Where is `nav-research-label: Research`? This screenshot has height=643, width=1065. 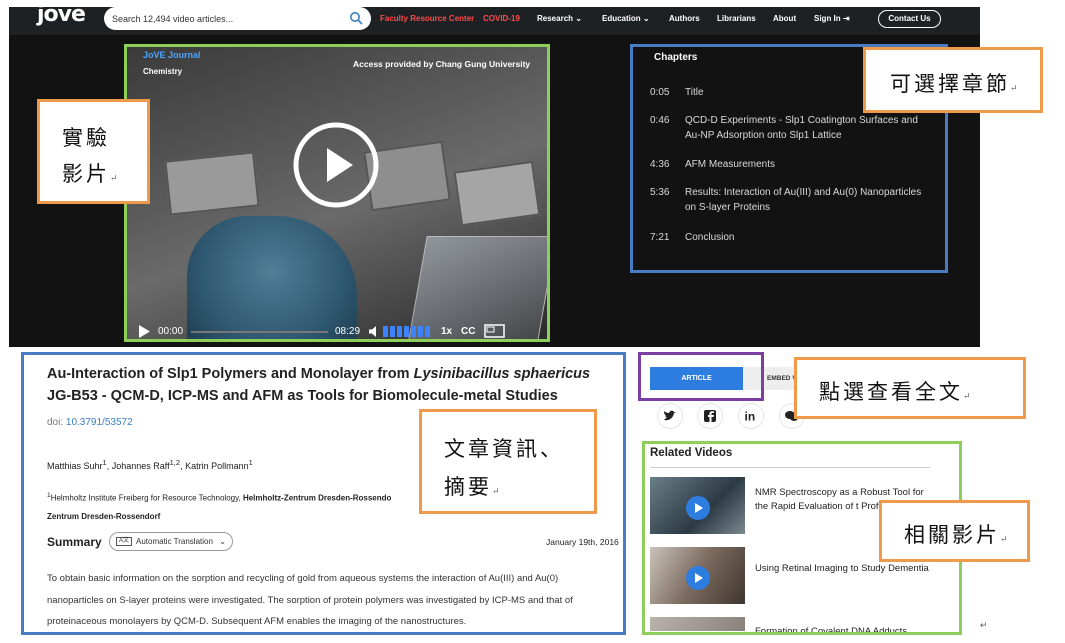
nav-research-label: Research is located at coordinates (555, 18).